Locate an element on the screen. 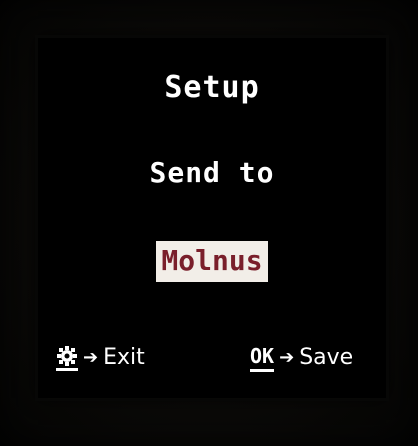 The image size is (418, 446). exit-label: Exit is located at coordinates (124, 357).